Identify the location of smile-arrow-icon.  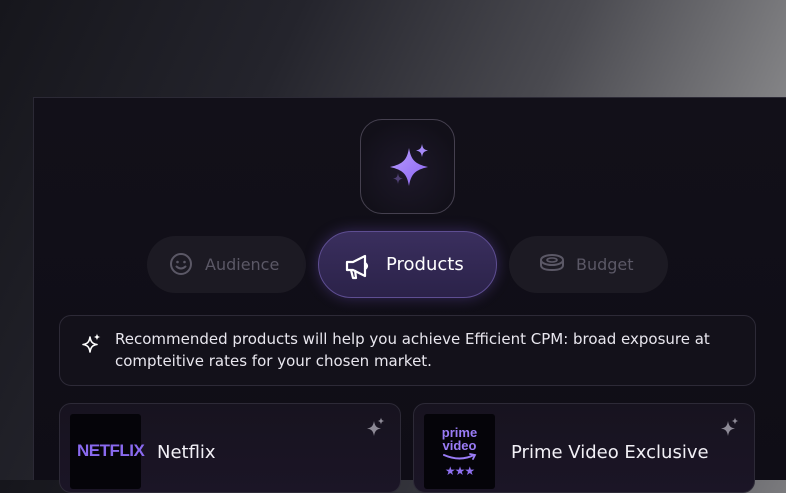
(460, 456).